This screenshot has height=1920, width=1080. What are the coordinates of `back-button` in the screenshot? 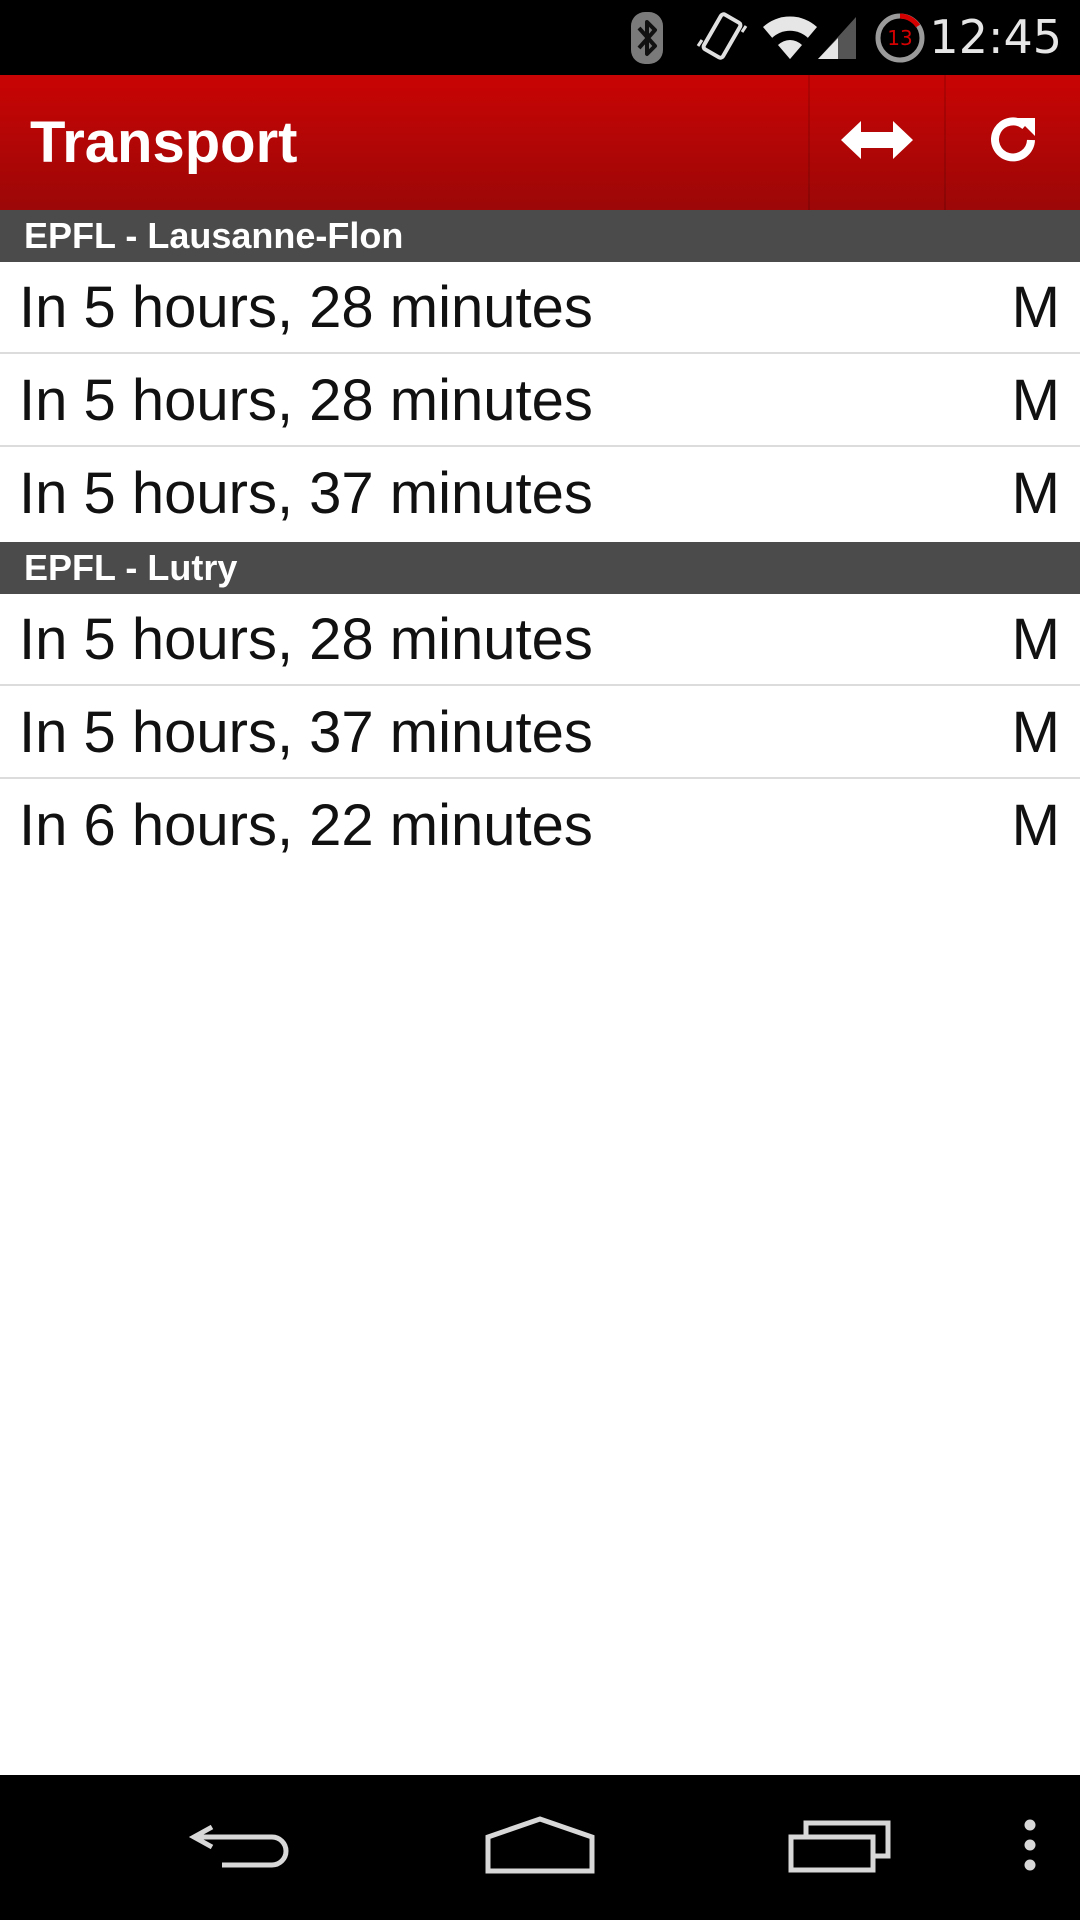 It's located at (240, 1847).